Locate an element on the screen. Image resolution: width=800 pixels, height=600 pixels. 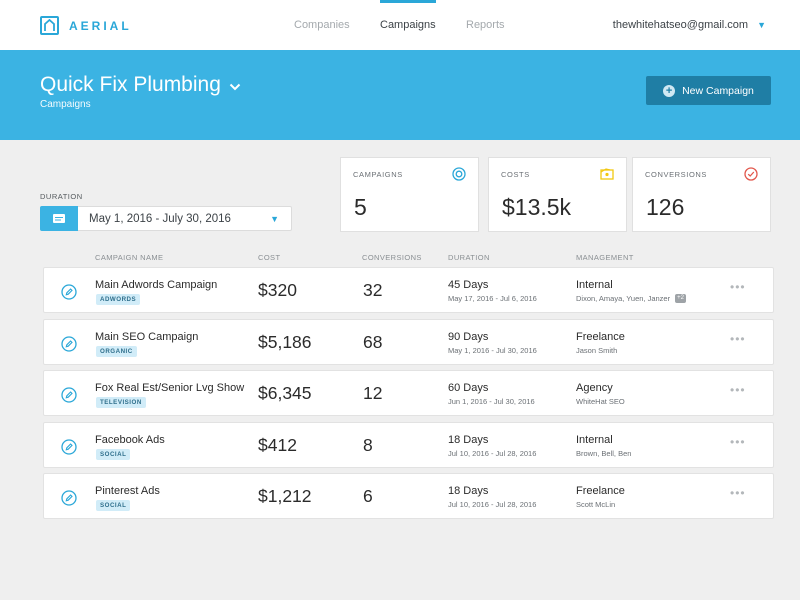
new-campaign-button: + New Campaign is located at coordinates (708, 90).